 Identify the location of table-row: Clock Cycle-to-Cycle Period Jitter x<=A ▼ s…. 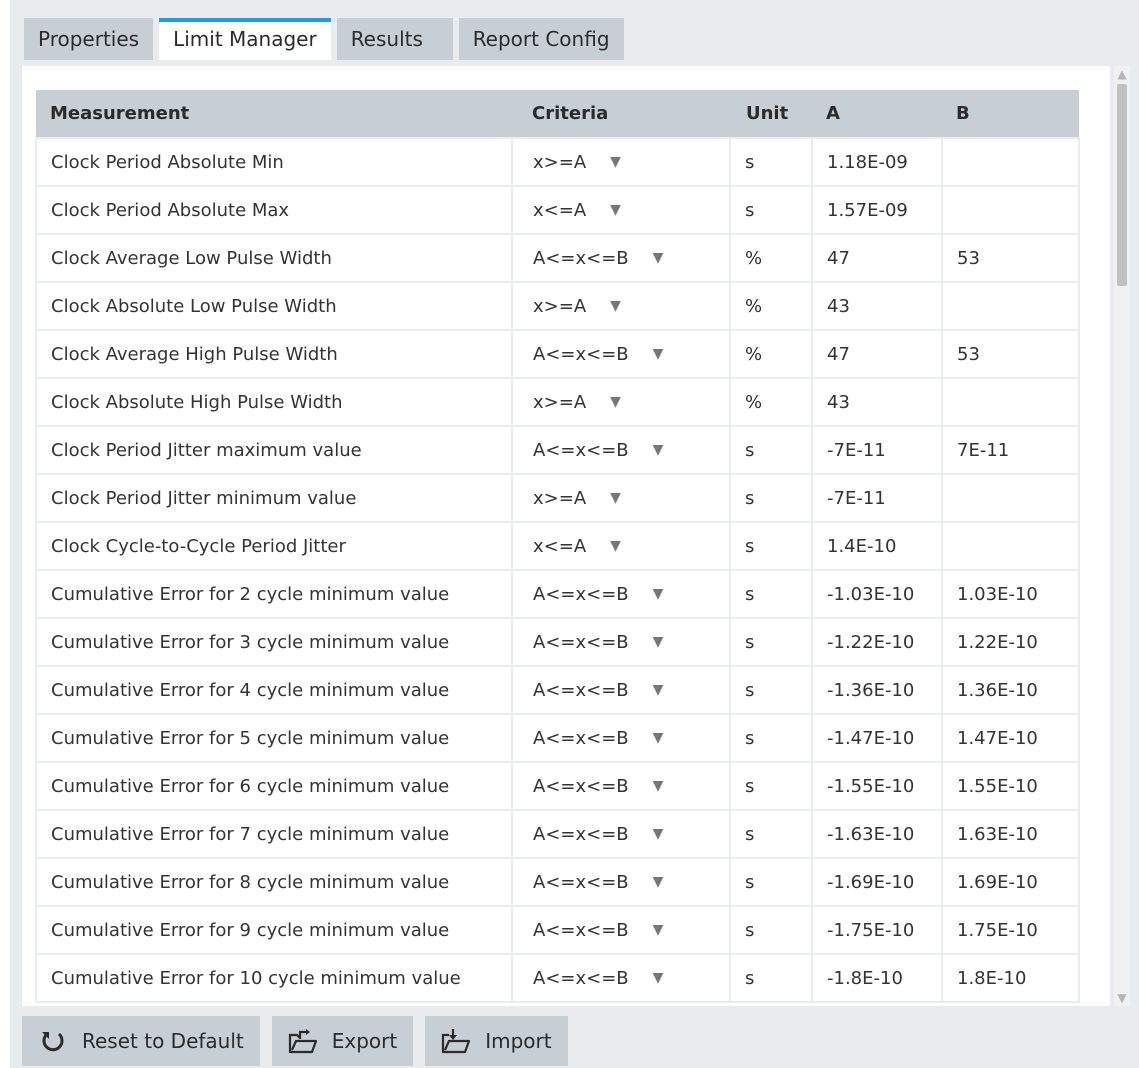
(557, 546).